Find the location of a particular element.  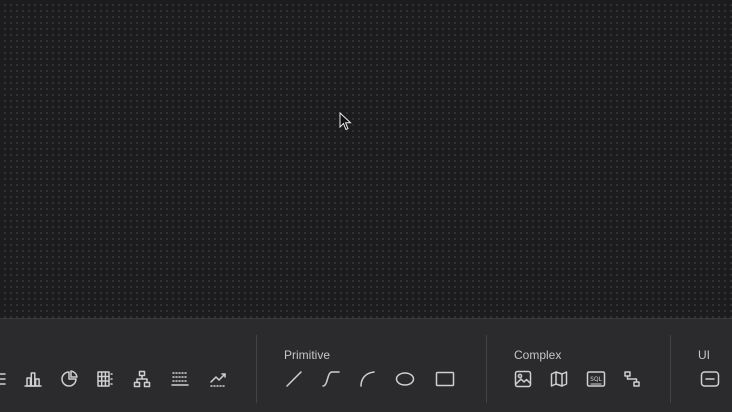

line-chart-tool is located at coordinates (218, 379).